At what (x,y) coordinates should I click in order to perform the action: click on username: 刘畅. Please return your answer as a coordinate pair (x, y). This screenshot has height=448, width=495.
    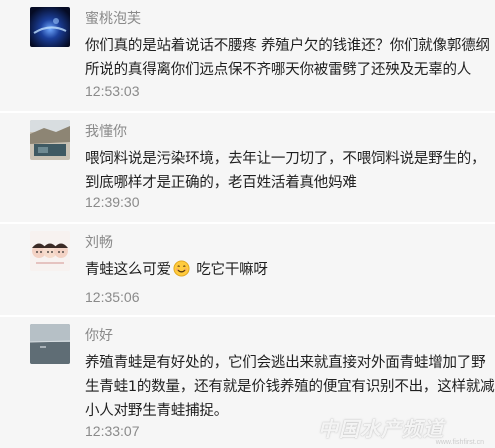
    Looking at the image, I should click on (99, 243).